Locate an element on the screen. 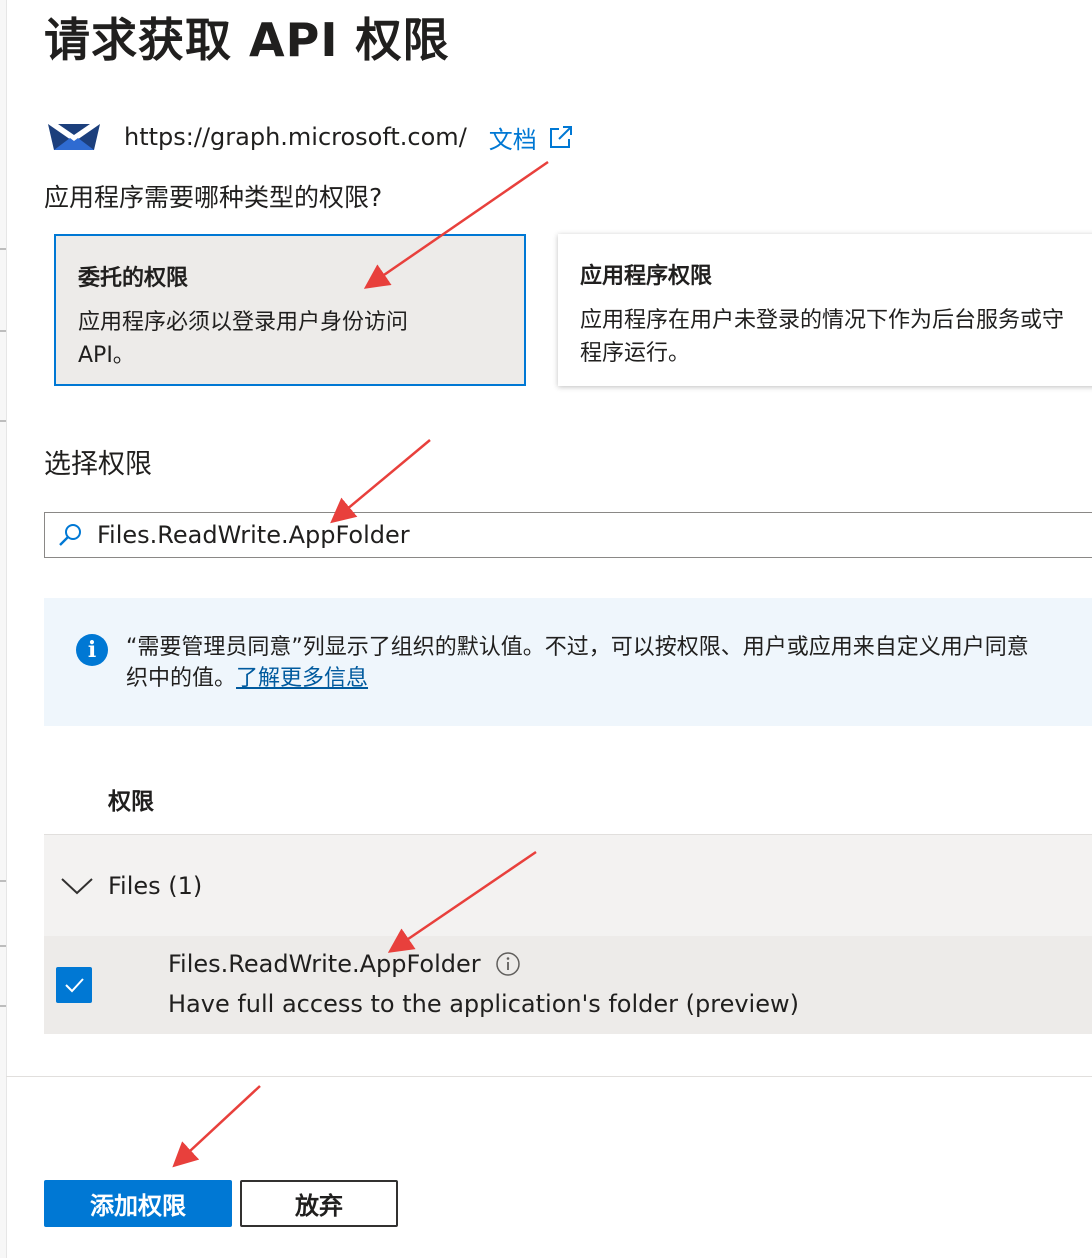  permissions-column-header: 权限 is located at coordinates (131, 802).